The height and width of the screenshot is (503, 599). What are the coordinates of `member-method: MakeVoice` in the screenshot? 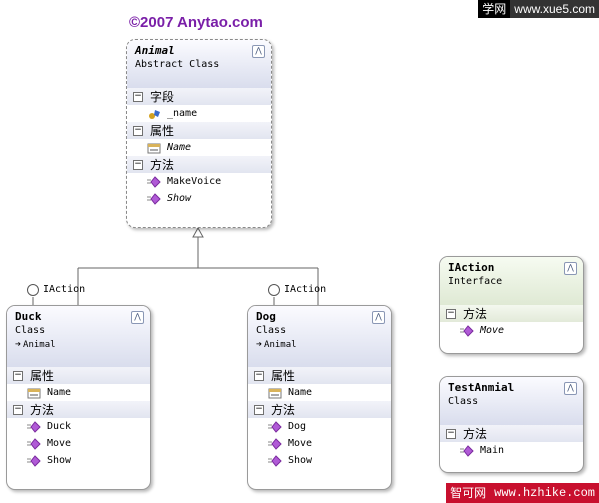 It's located at (199, 181).